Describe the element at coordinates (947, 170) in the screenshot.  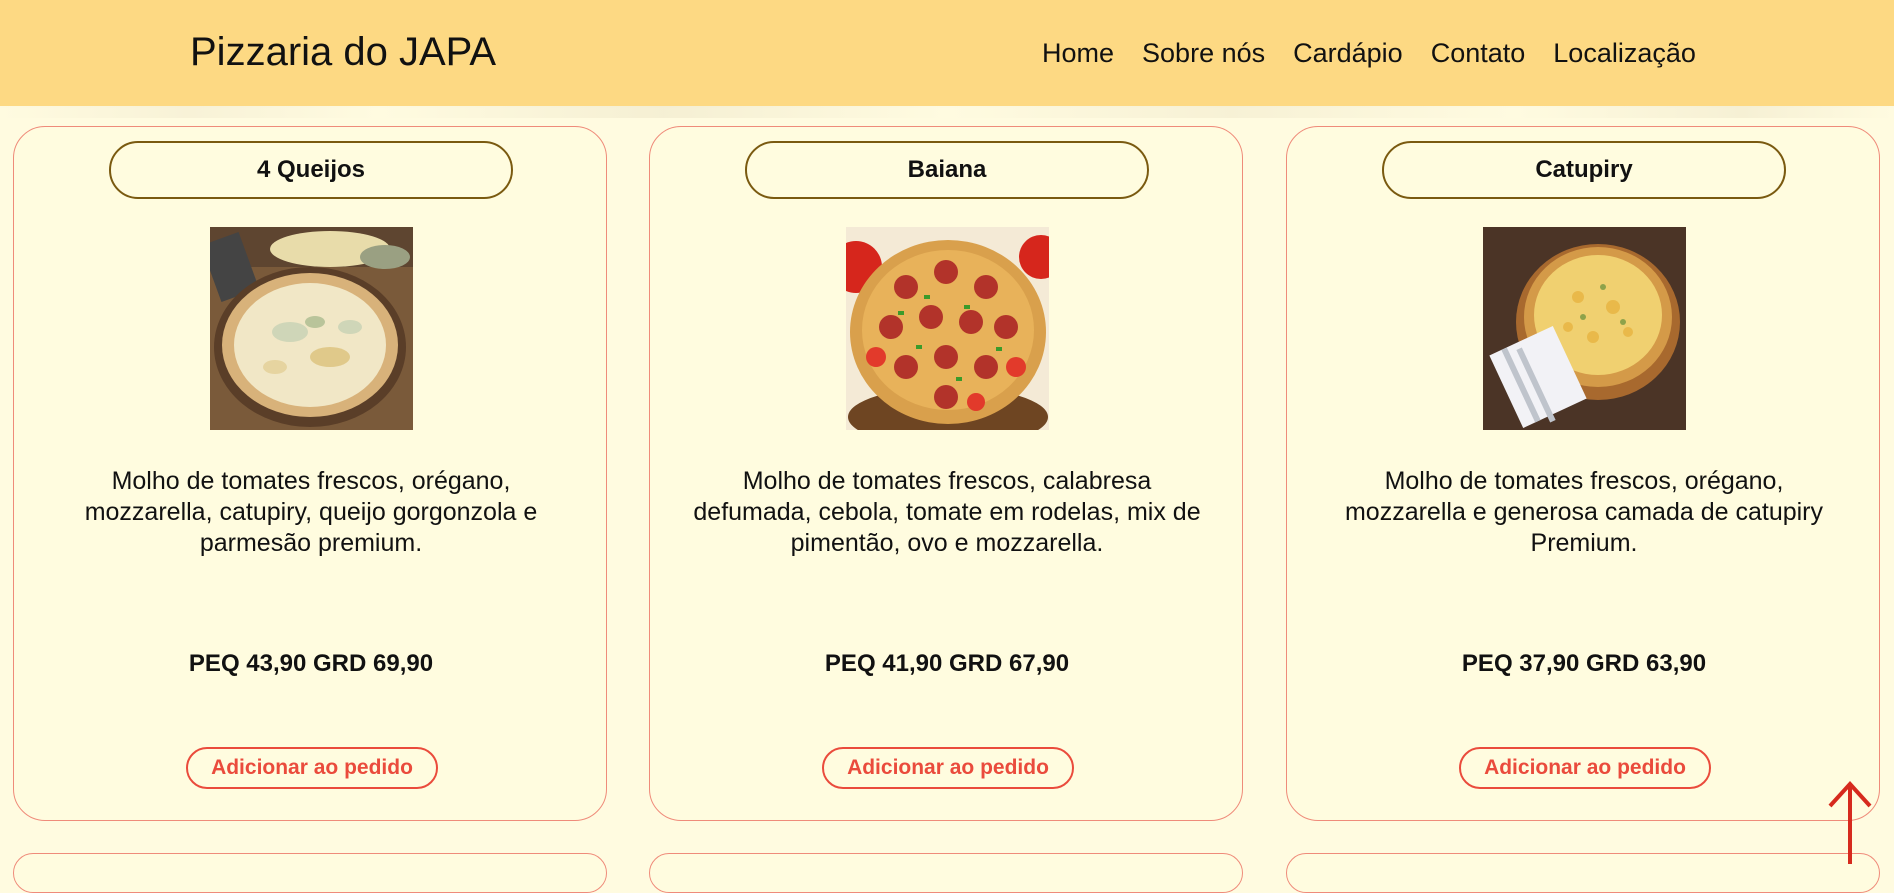
I see `card-title: Baiana` at that location.